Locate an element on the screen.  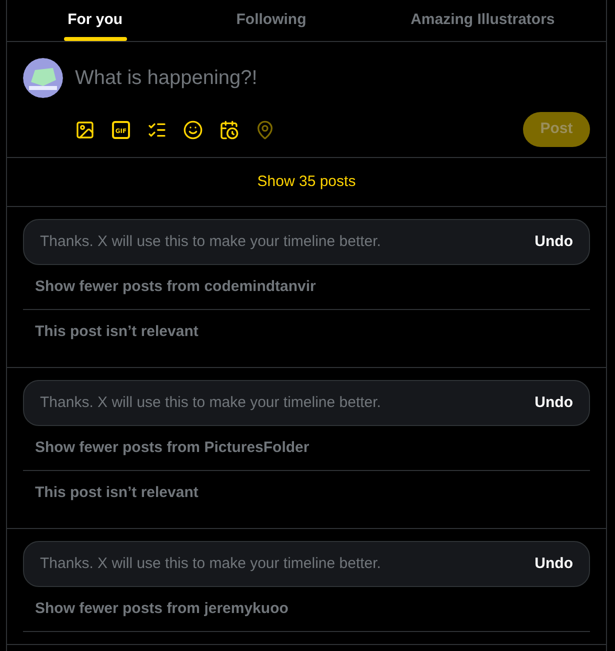
tab: Following is located at coordinates (271, 20).